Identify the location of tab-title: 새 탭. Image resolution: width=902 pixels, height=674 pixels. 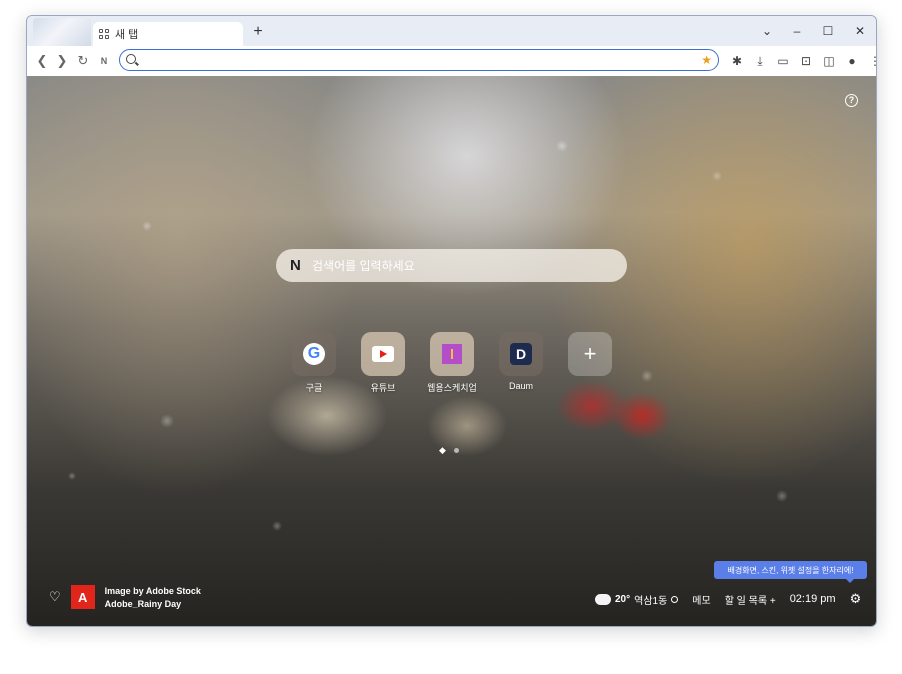
(127, 35).